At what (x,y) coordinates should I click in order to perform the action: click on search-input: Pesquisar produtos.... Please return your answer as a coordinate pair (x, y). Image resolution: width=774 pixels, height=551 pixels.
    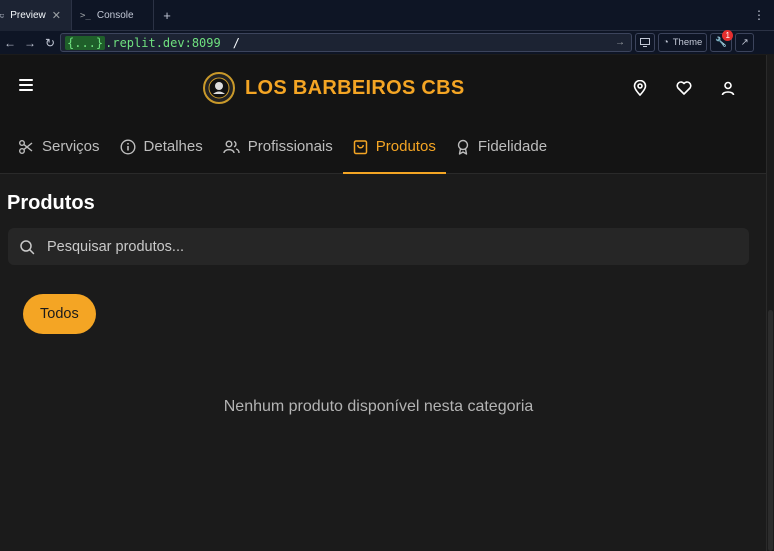
    Looking at the image, I should click on (378, 246).